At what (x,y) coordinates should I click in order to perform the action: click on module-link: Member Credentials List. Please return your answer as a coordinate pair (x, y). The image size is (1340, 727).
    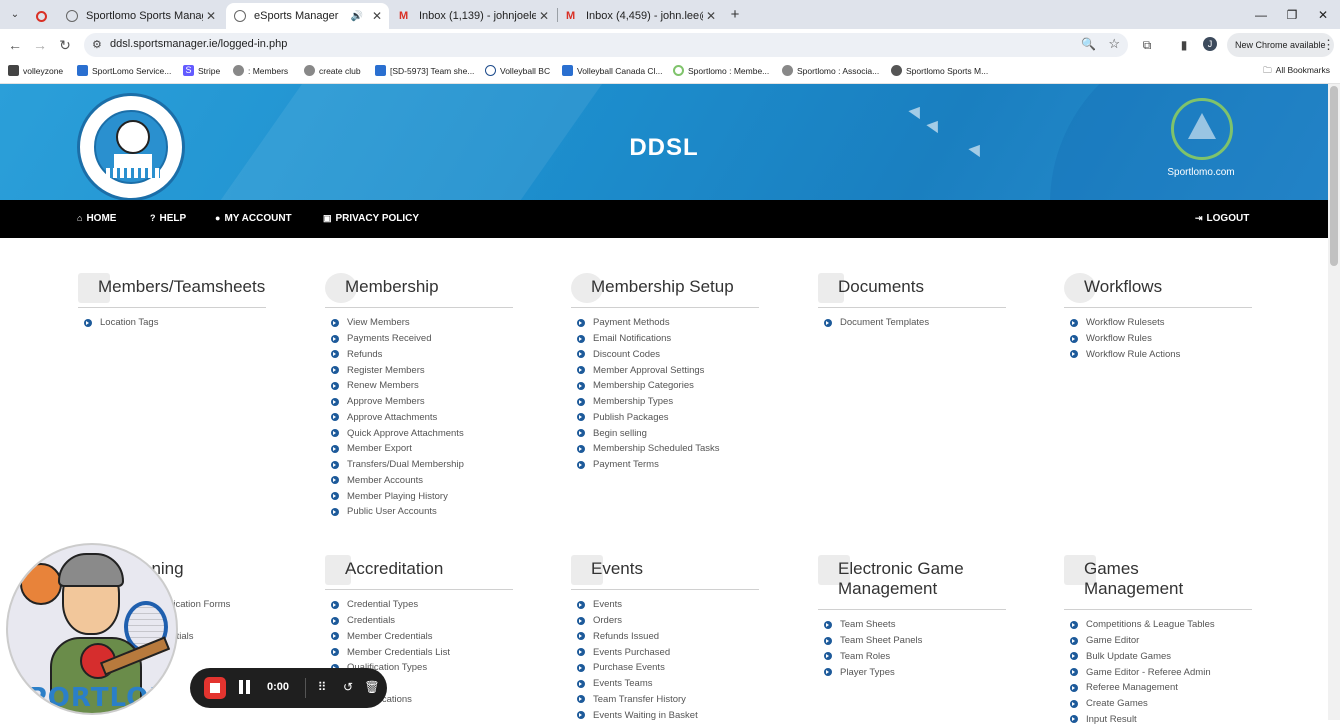
    Looking at the image, I should click on (390, 652).